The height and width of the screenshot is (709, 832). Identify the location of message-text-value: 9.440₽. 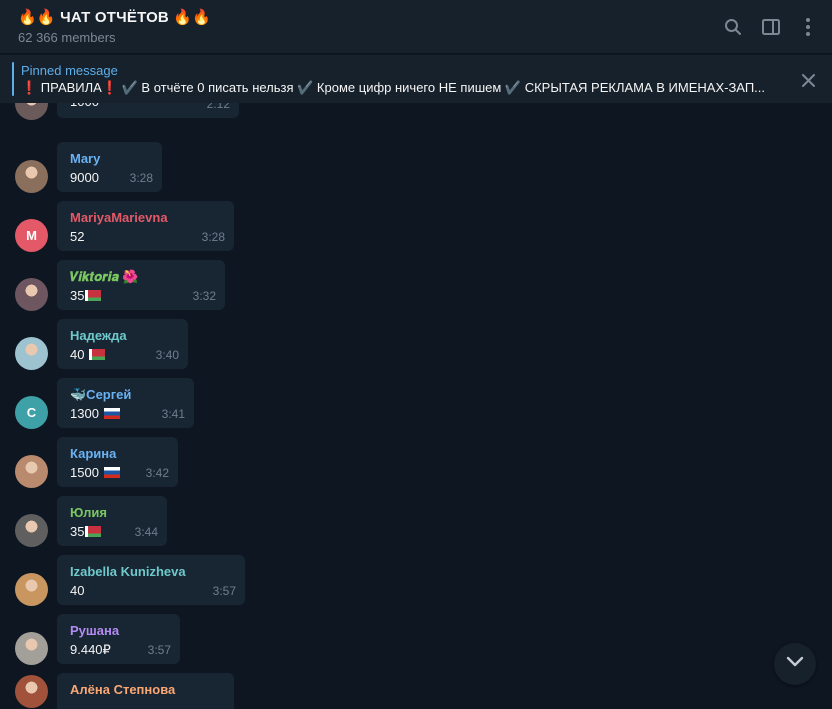
(90, 649).